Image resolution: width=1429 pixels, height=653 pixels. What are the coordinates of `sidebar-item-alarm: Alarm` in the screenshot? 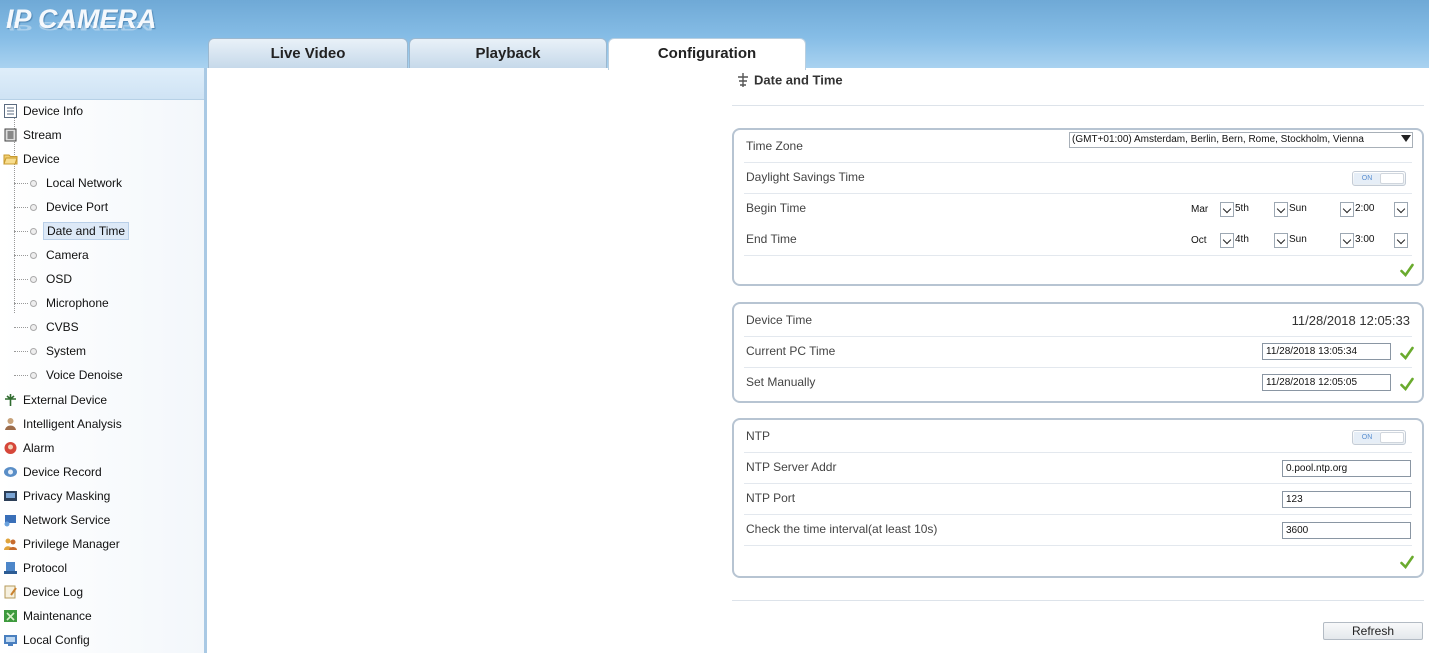 It's located at (27, 448).